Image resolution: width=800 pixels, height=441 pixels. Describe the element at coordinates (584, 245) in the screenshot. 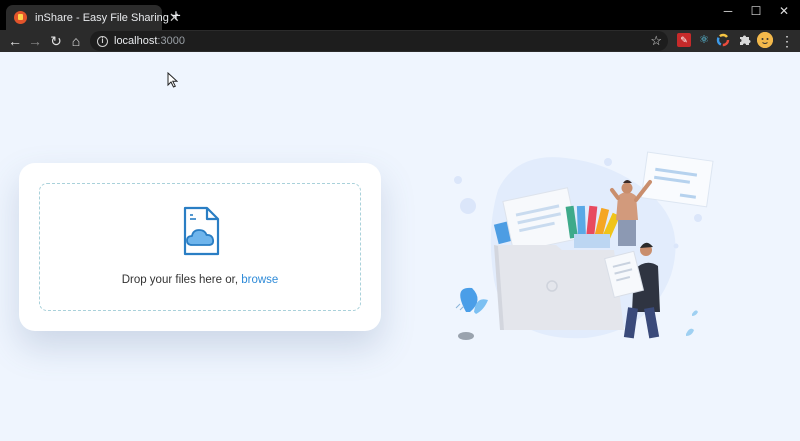

I see `file-sharing-illustration` at that location.